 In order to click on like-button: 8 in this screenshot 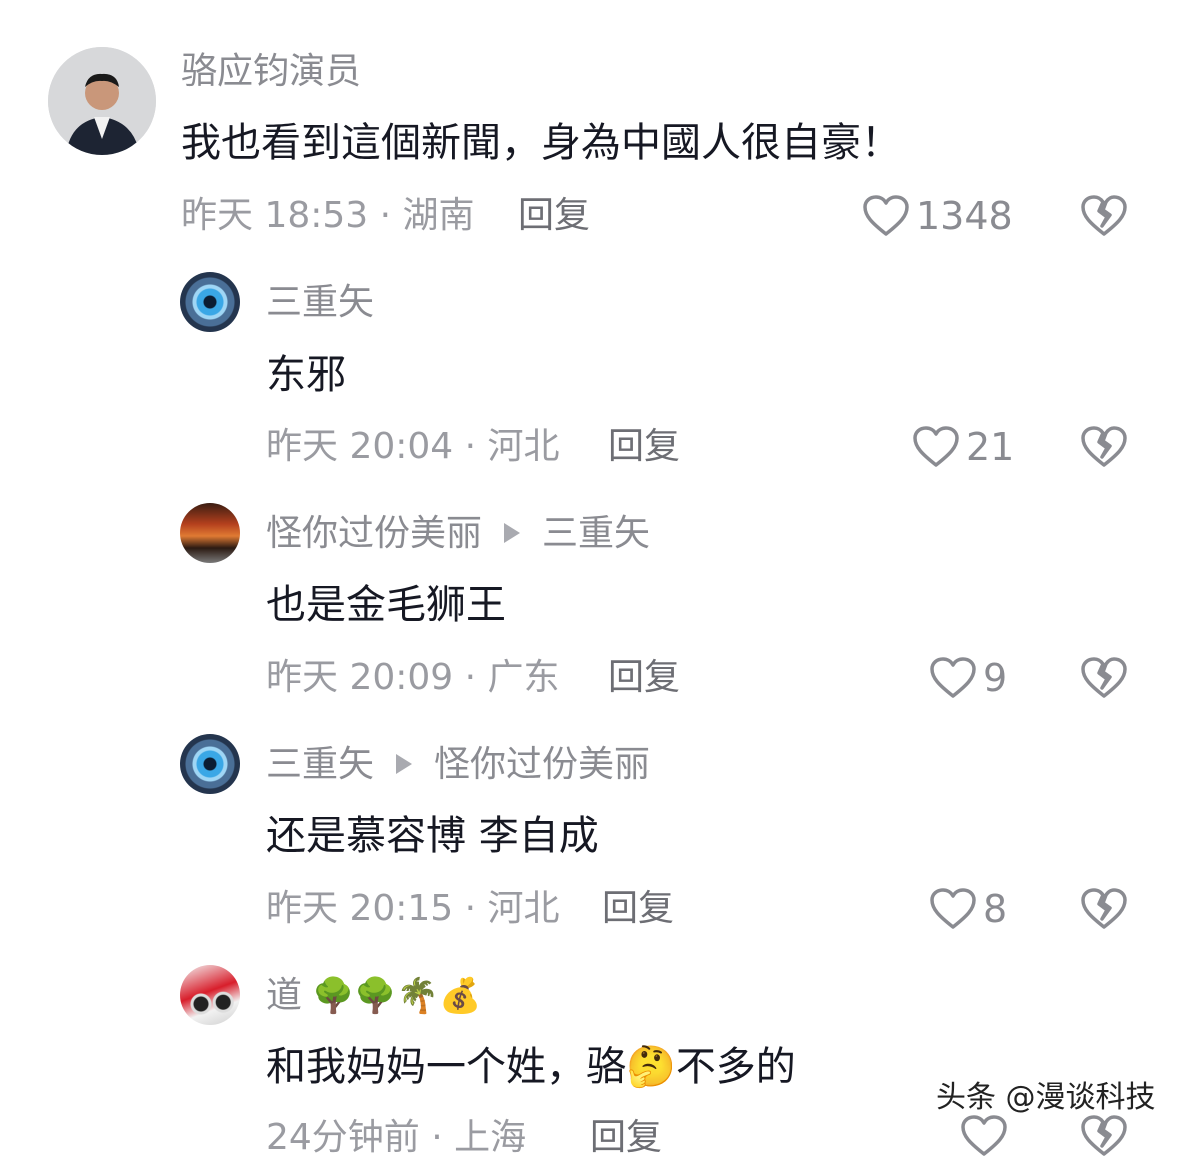, I will do `click(968, 909)`.